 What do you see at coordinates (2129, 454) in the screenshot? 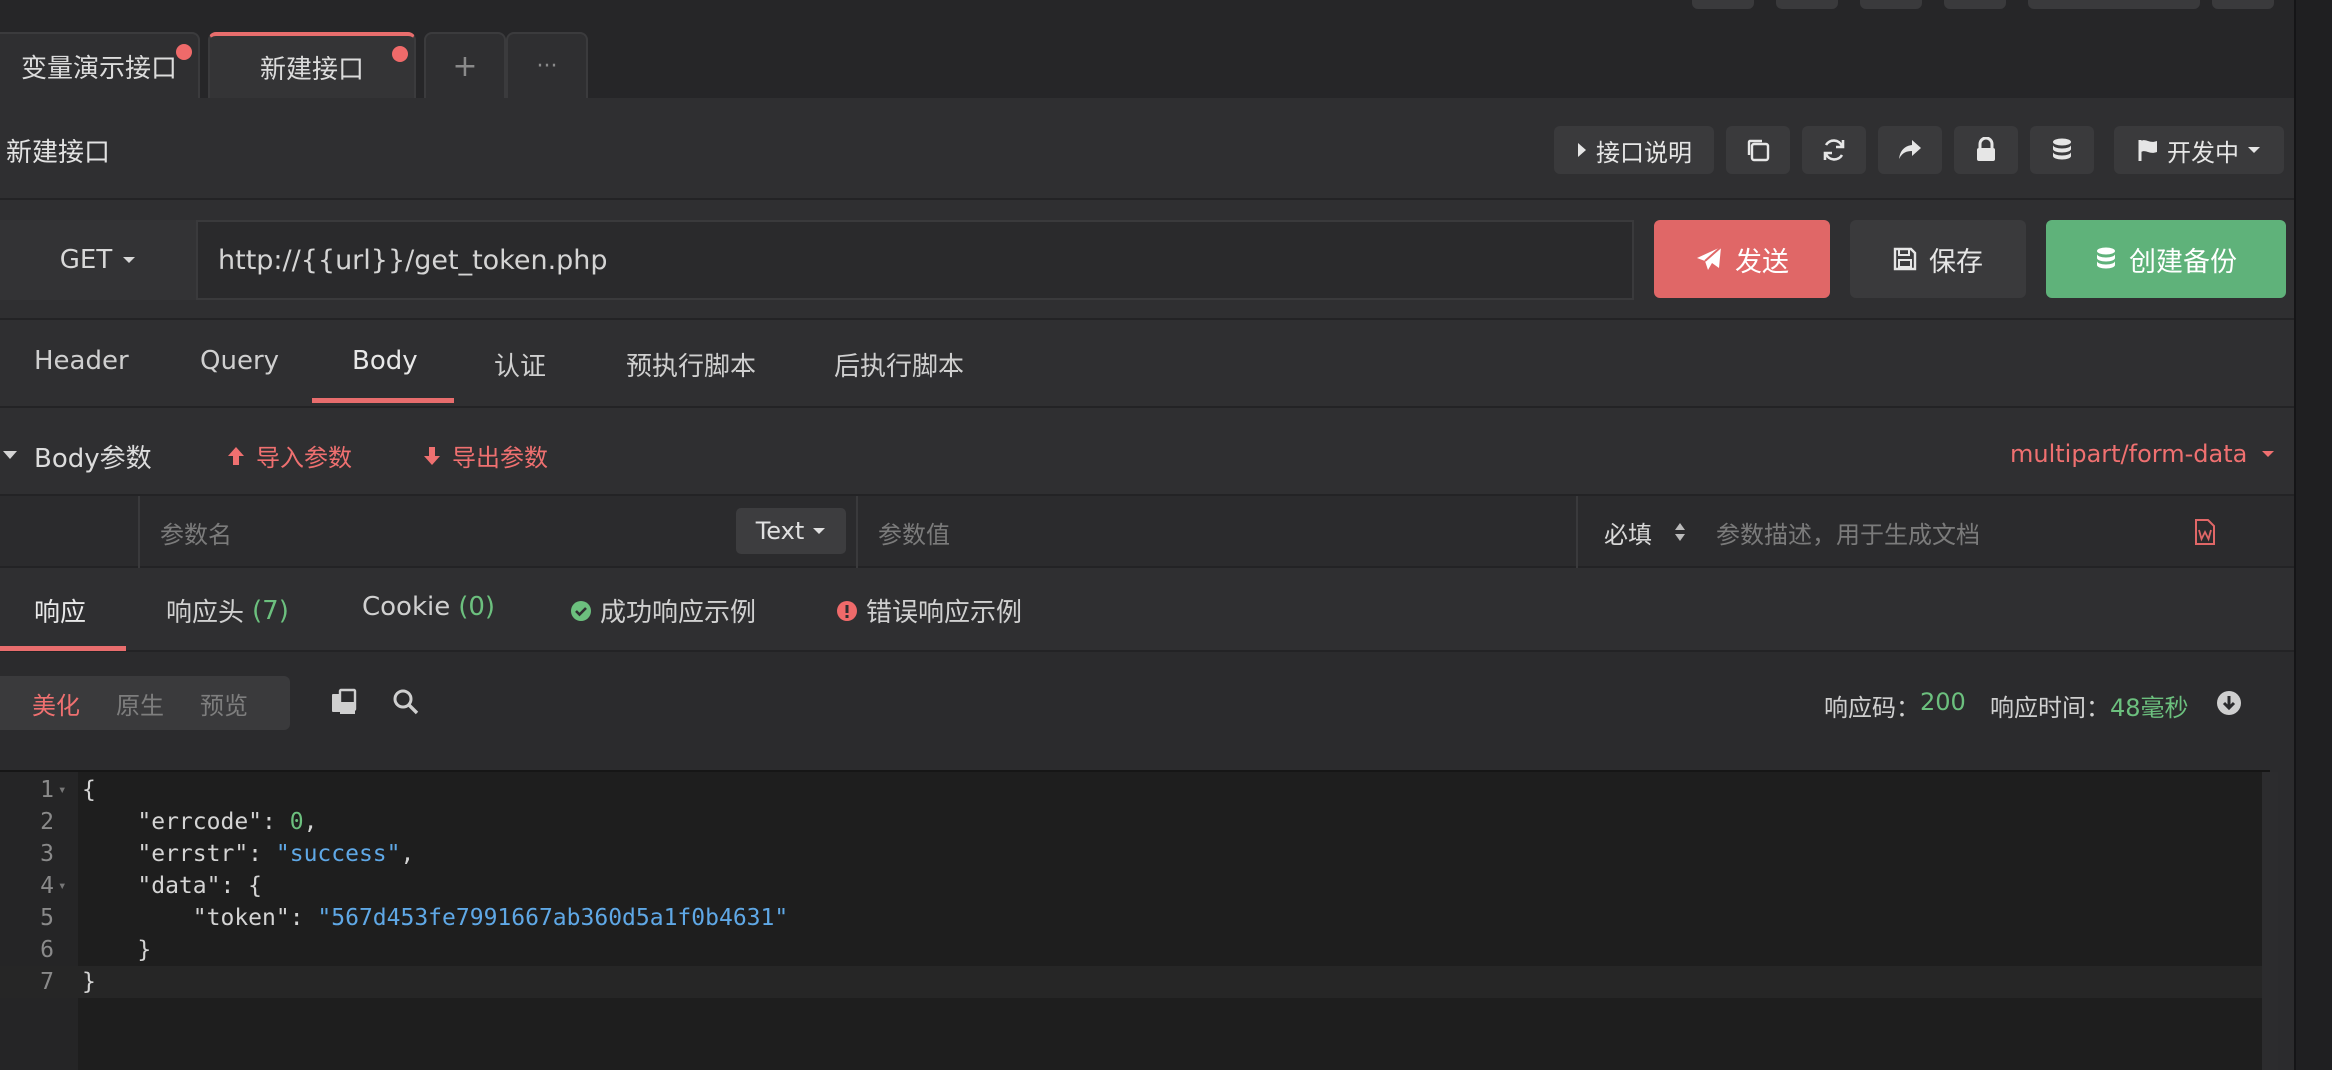
I see `content-type-label: multipart/form-data` at bounding box center [2129, 454].